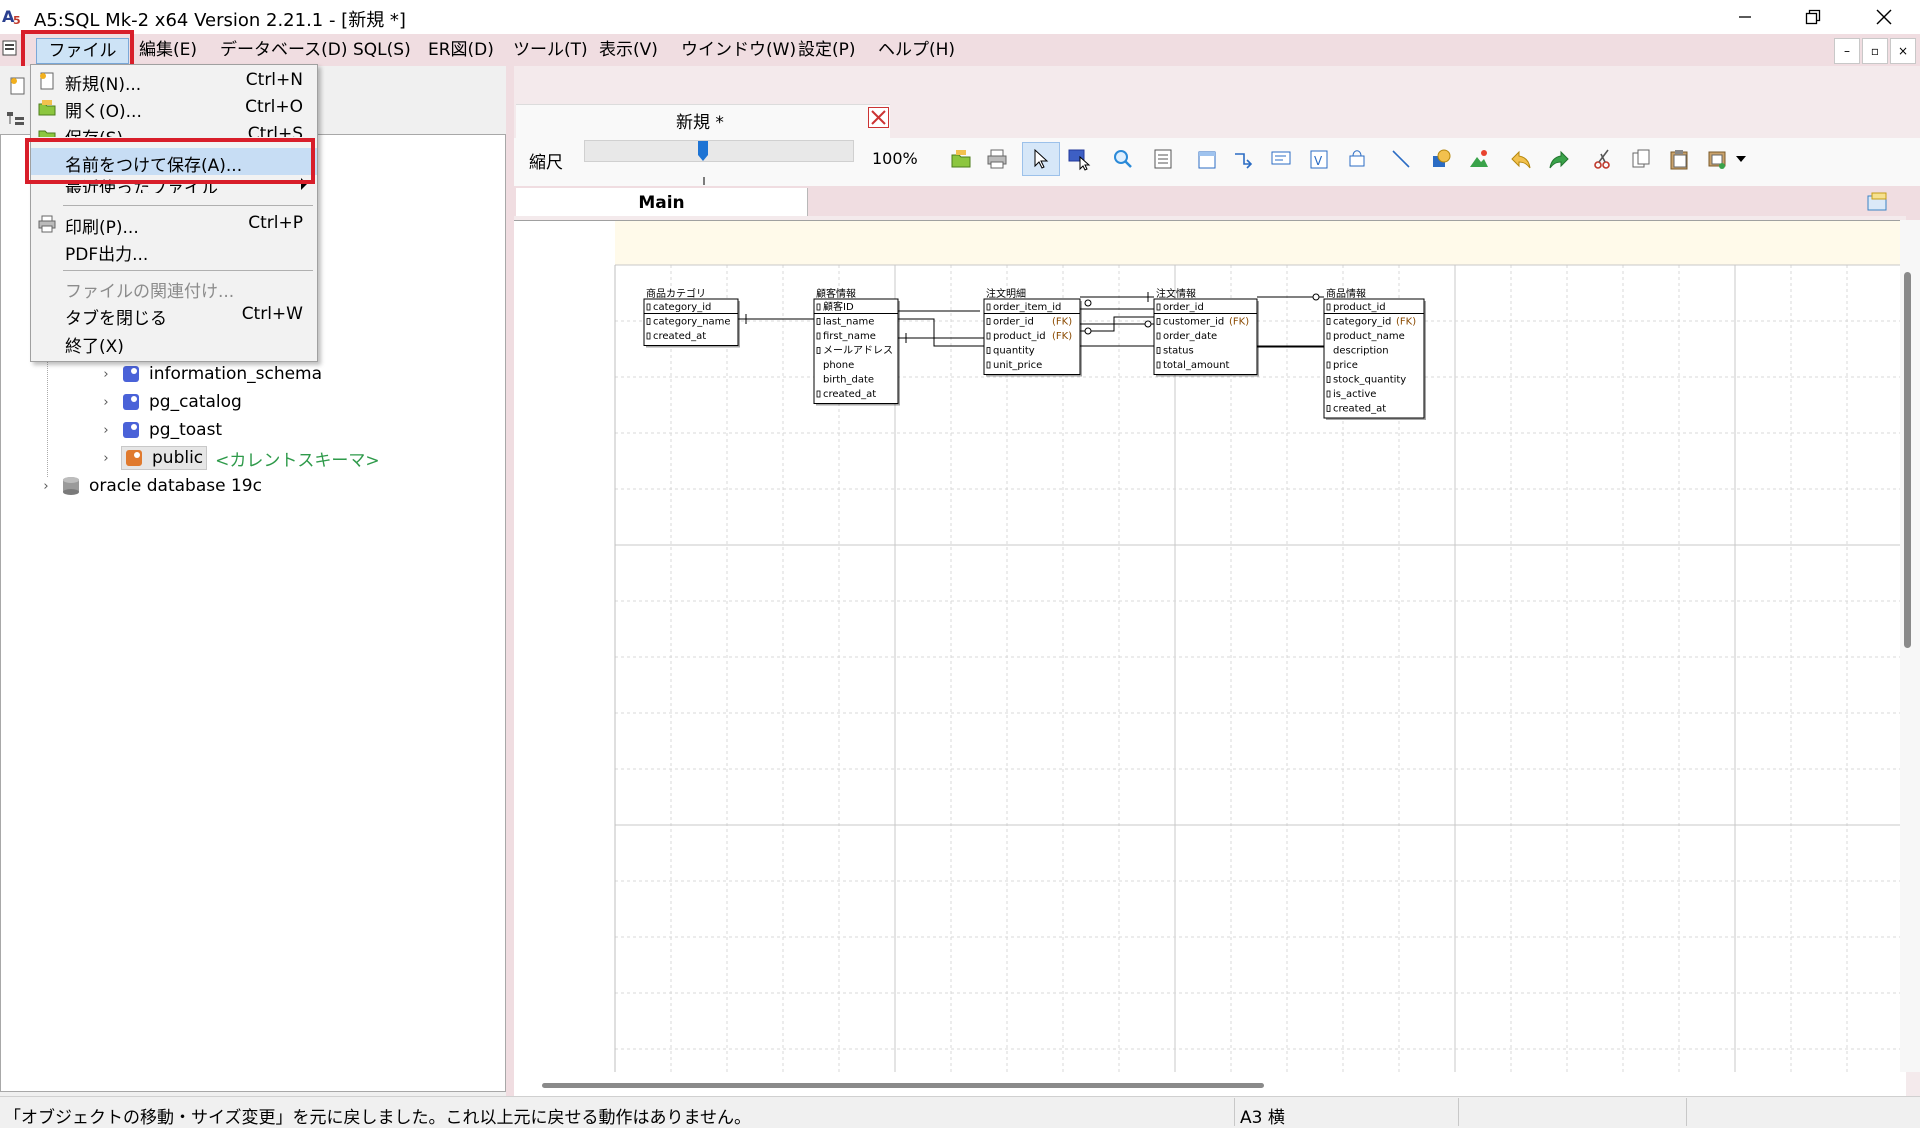 The width and height of the screenshot is (1920, 1128). Describe the element at coordinates (17, 20) in the screenshot. I see `svg-text: 5` at that location.